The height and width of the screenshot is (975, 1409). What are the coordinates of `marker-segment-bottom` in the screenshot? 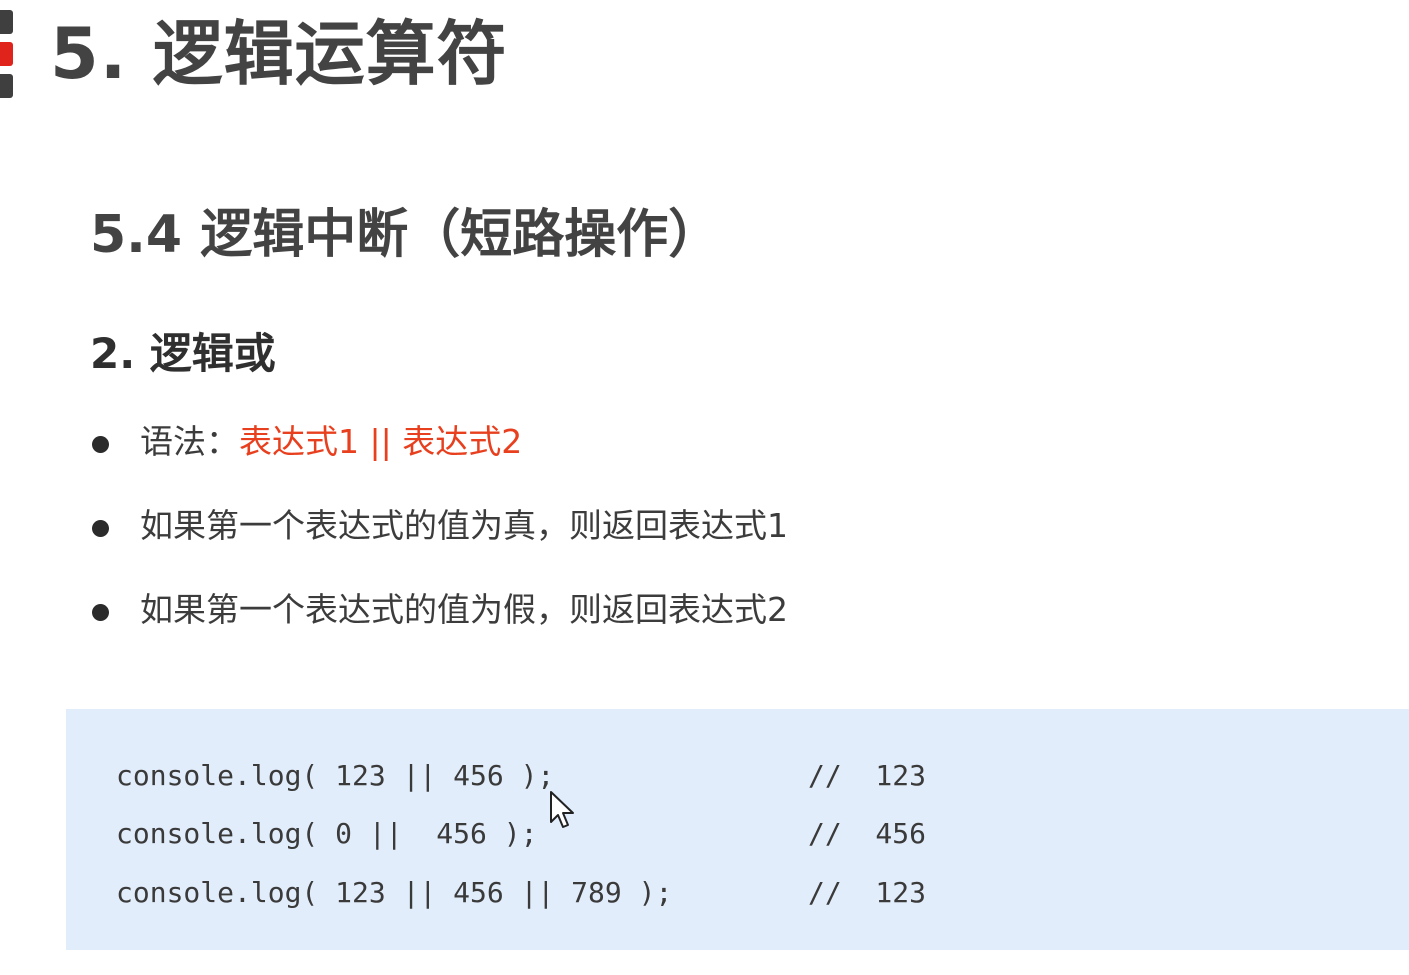 It's located at (6, 86).